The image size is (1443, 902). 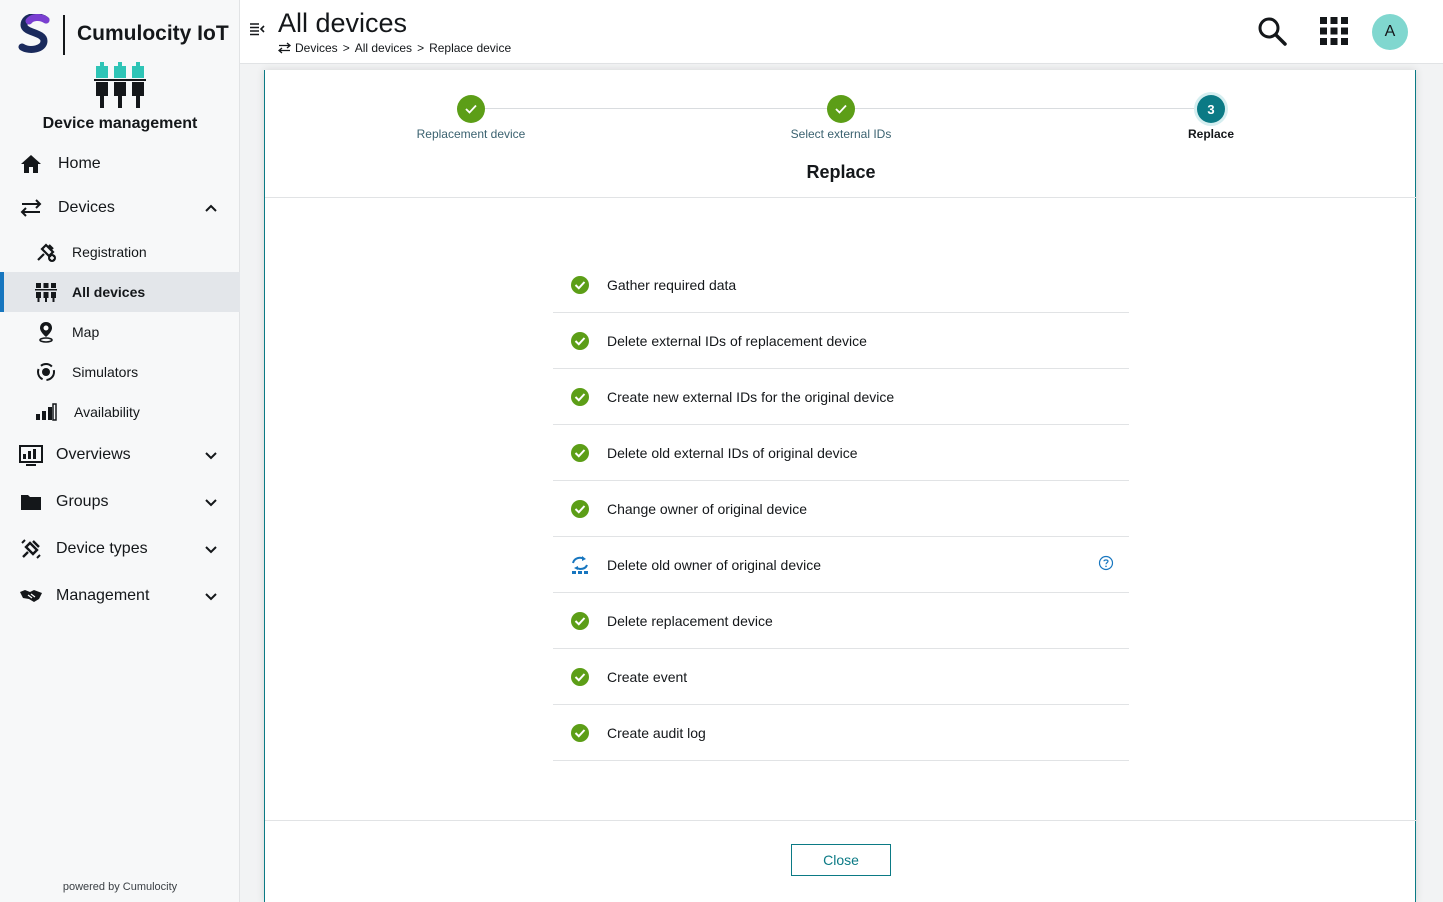 I want to click on check-icon, so click(x=471, y=109).